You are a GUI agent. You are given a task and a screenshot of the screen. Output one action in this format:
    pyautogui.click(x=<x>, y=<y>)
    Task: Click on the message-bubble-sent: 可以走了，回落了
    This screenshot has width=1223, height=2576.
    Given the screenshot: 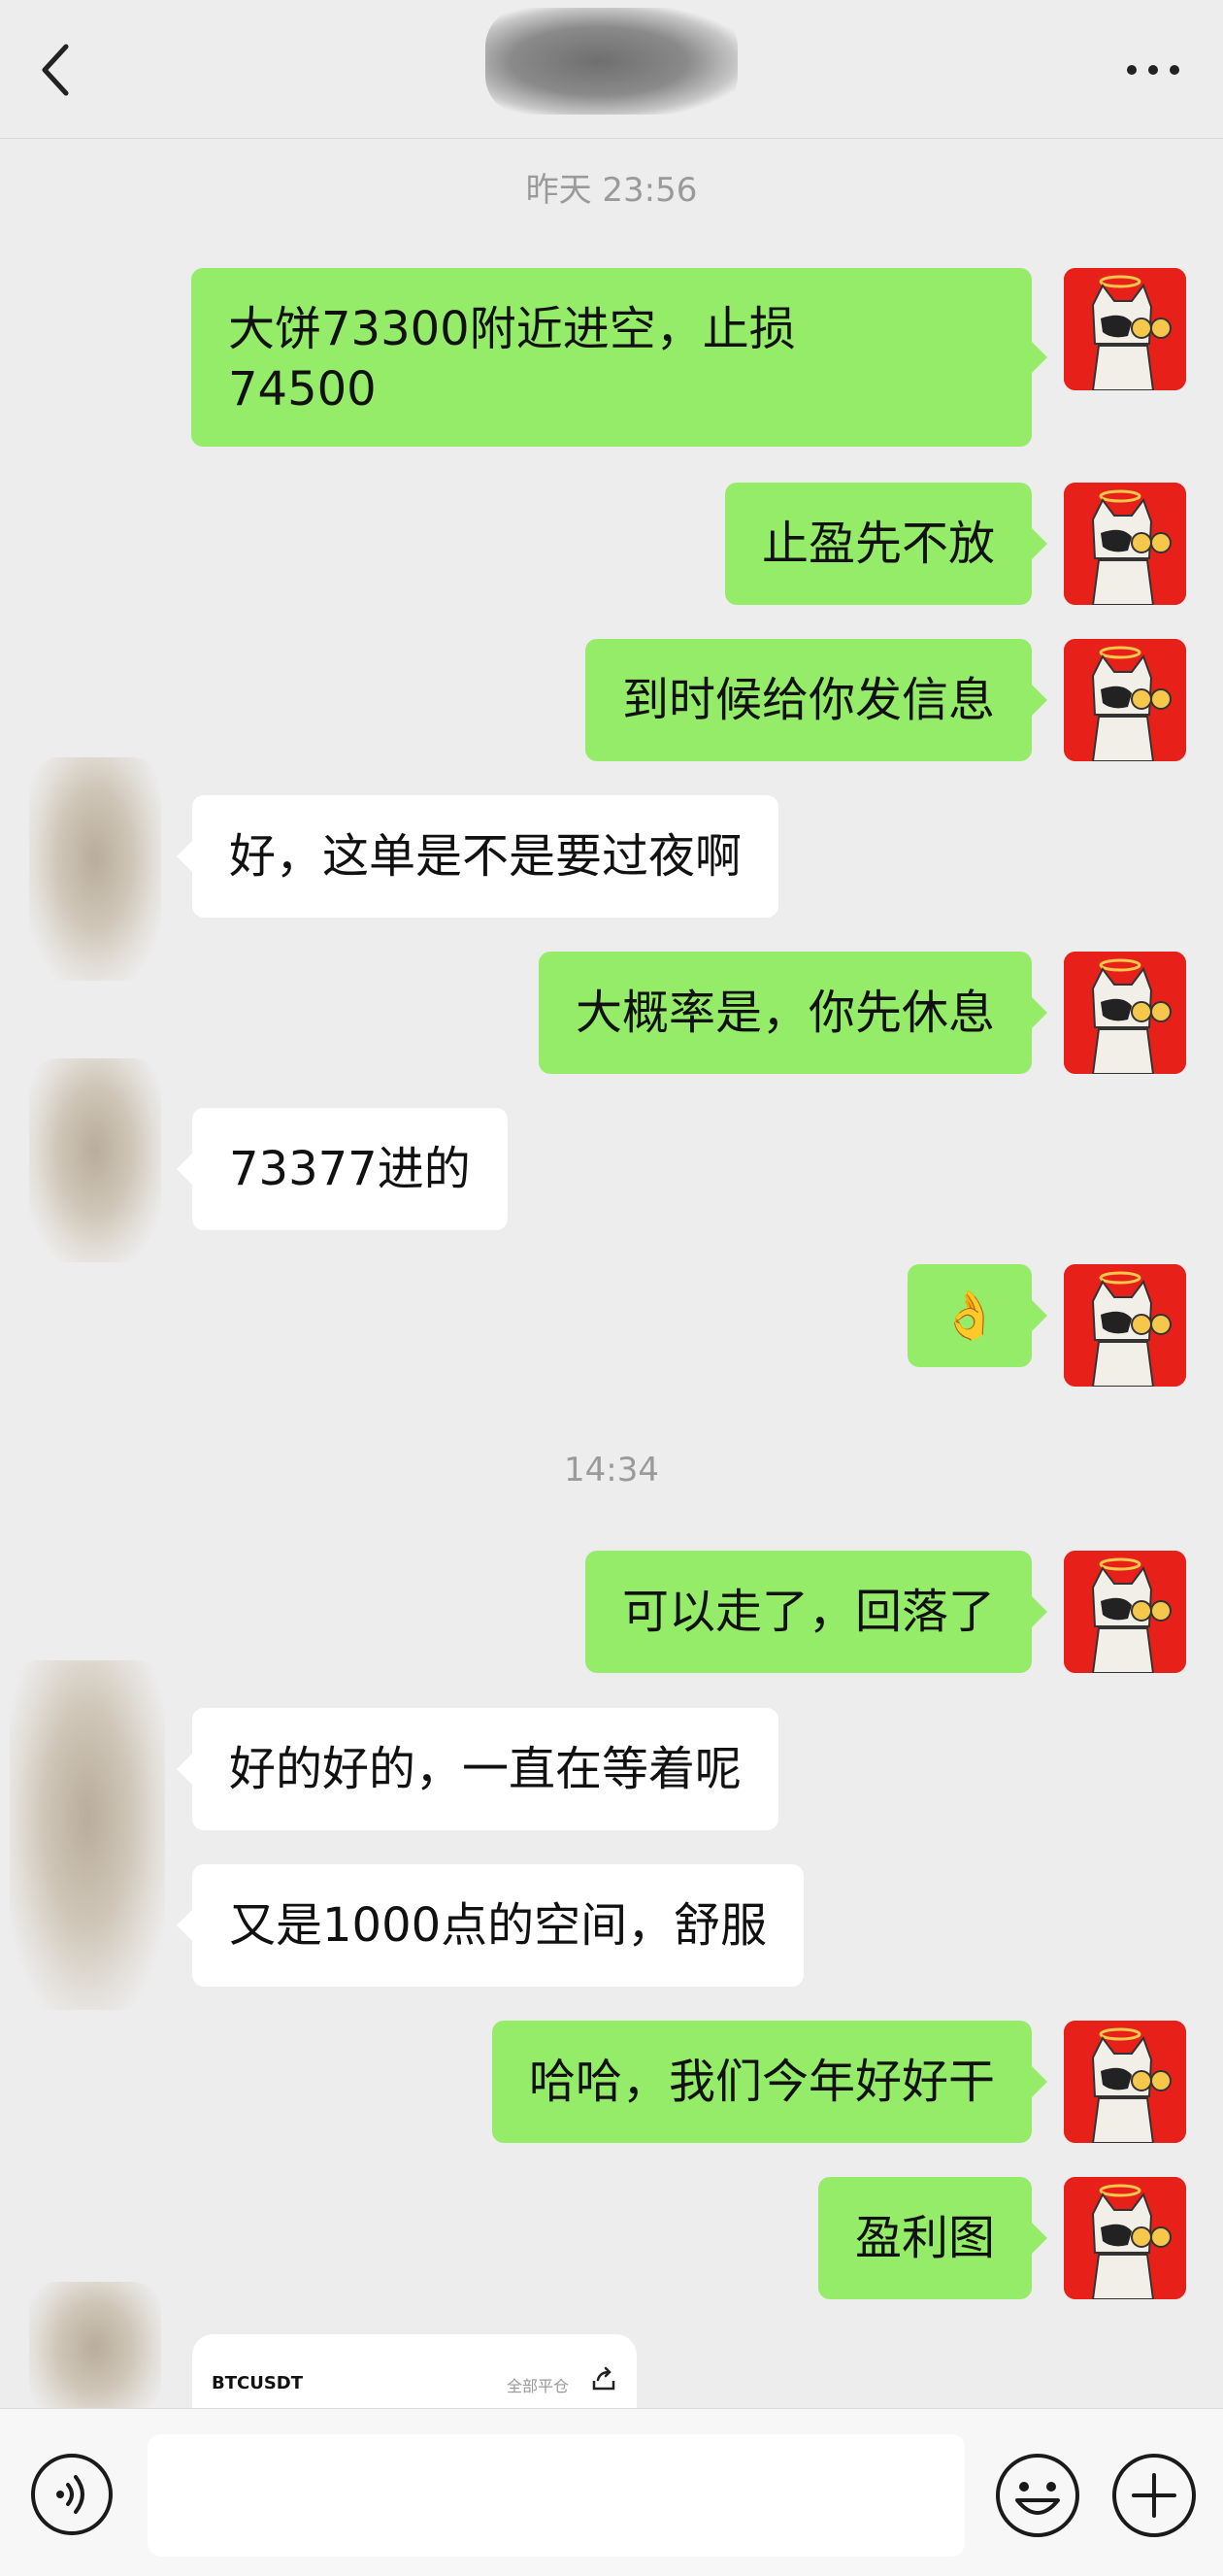 What is the action you would take?
    pyautogui.click(x=816, y=1612)
    